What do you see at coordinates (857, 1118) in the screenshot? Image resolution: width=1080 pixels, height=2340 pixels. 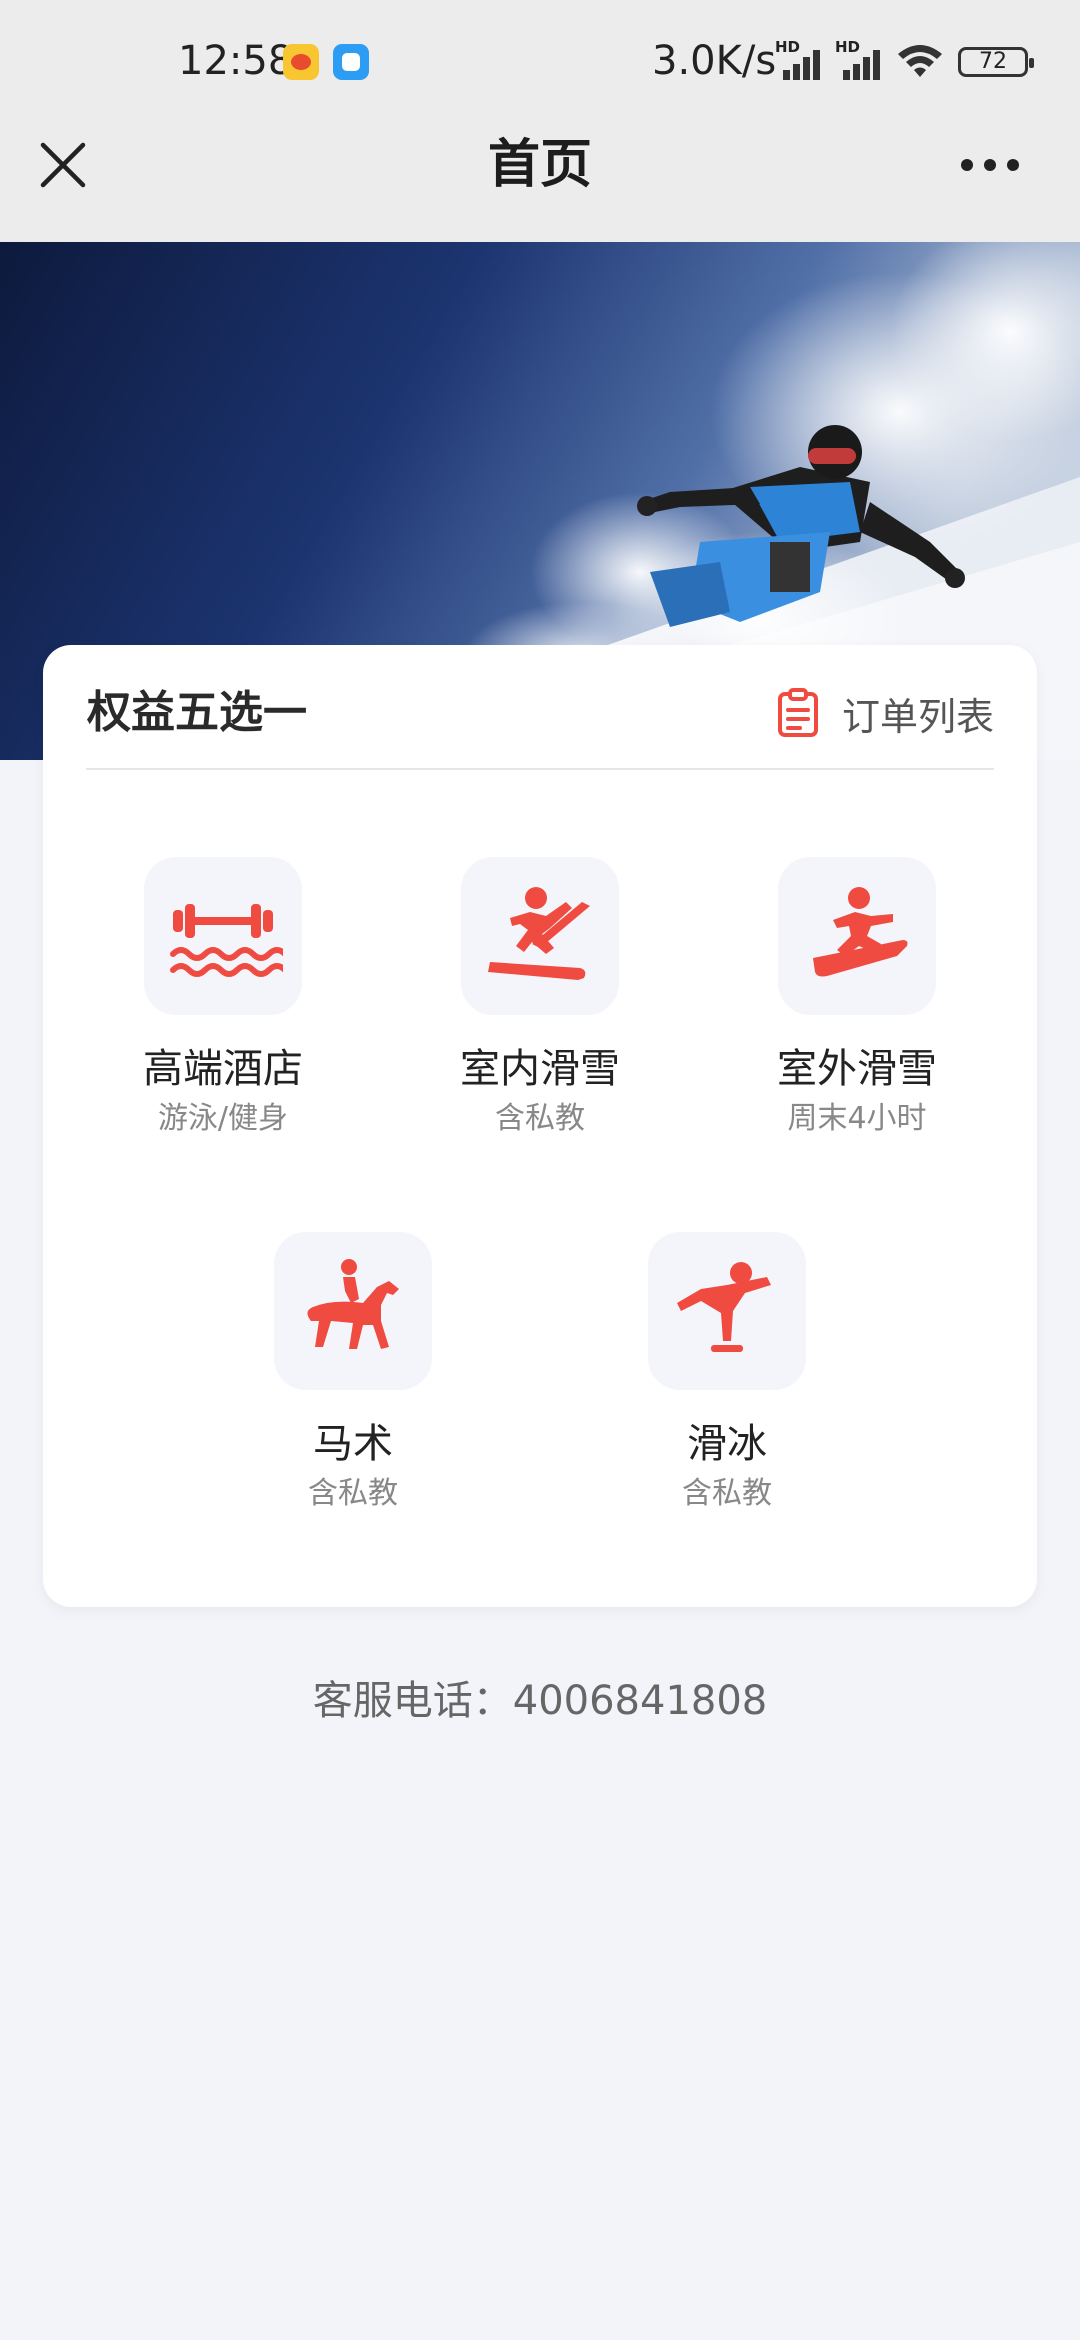 I see `option-subtitle: 周末4小时` at bounding box center [857, 1118].